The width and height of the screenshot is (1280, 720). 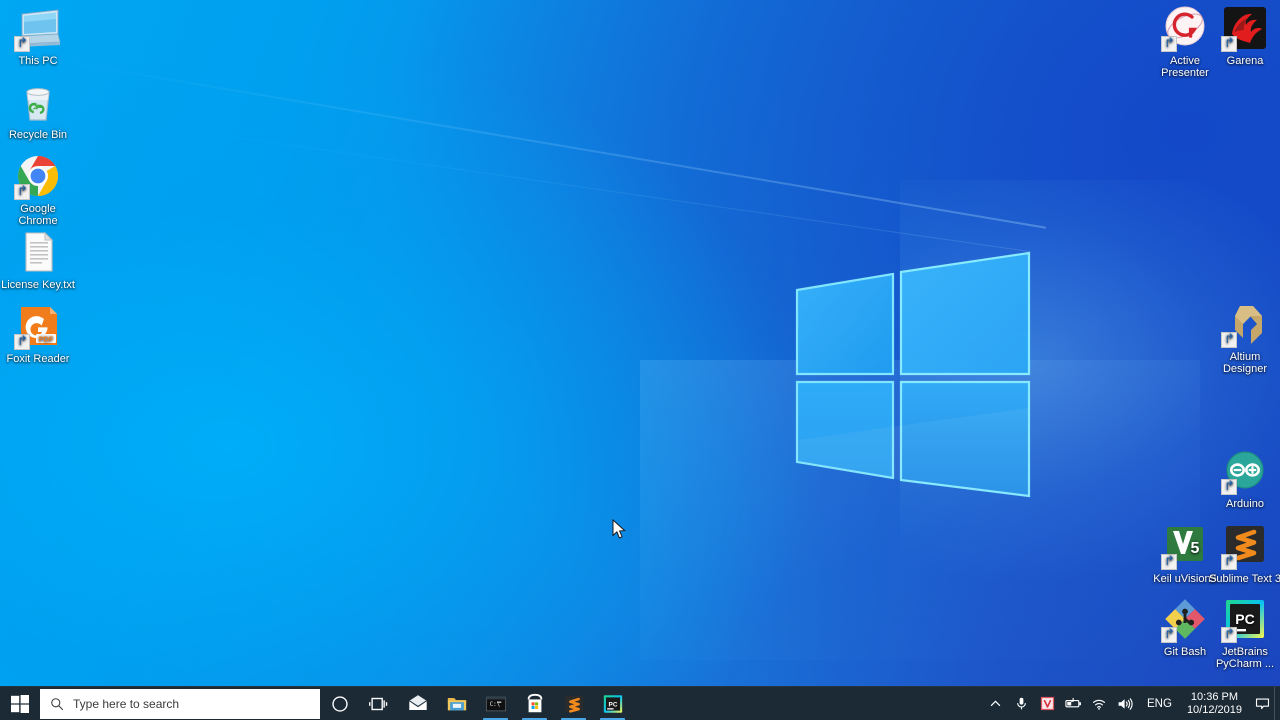 I want to click on desktop-icon-label: Sublime Text 3, so click(x=1244, y=579).